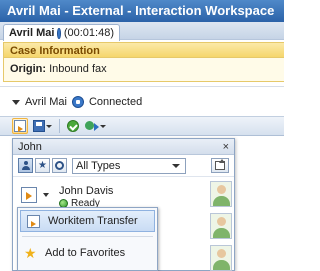 The height and width of the screenshot is (271, 320). Describe the element at coordinates (87, 236) in the screenshot. I see `menu-separator` at that location.